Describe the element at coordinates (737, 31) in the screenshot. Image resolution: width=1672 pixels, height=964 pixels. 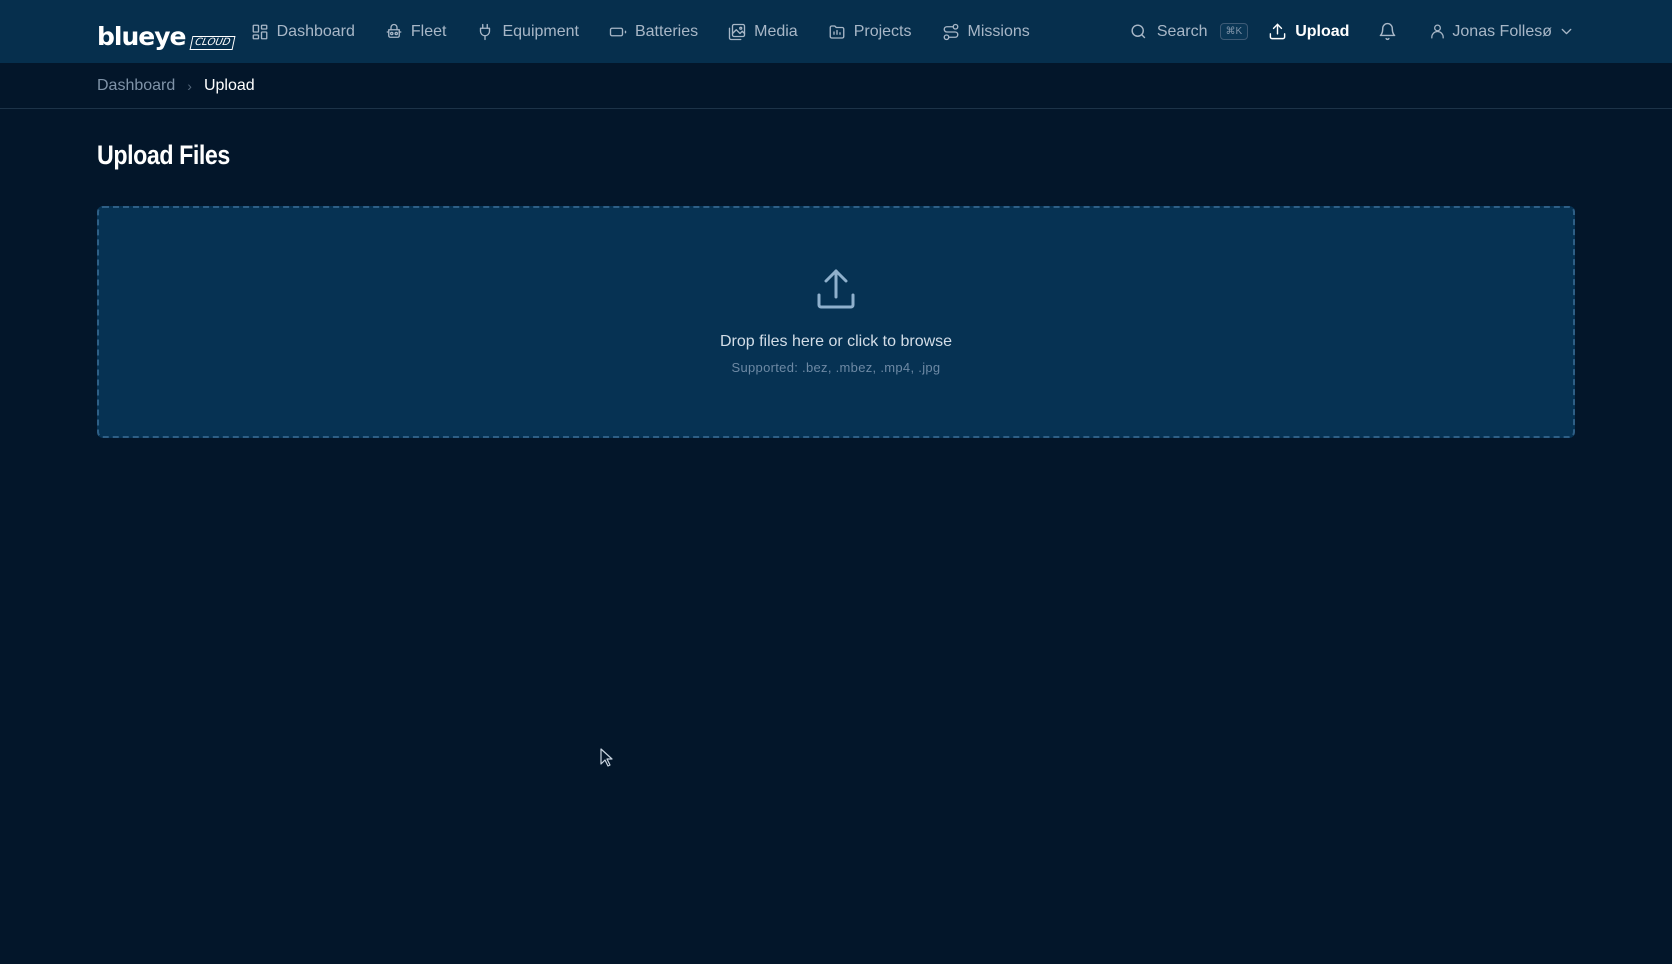
I see `image-icon` at that location.